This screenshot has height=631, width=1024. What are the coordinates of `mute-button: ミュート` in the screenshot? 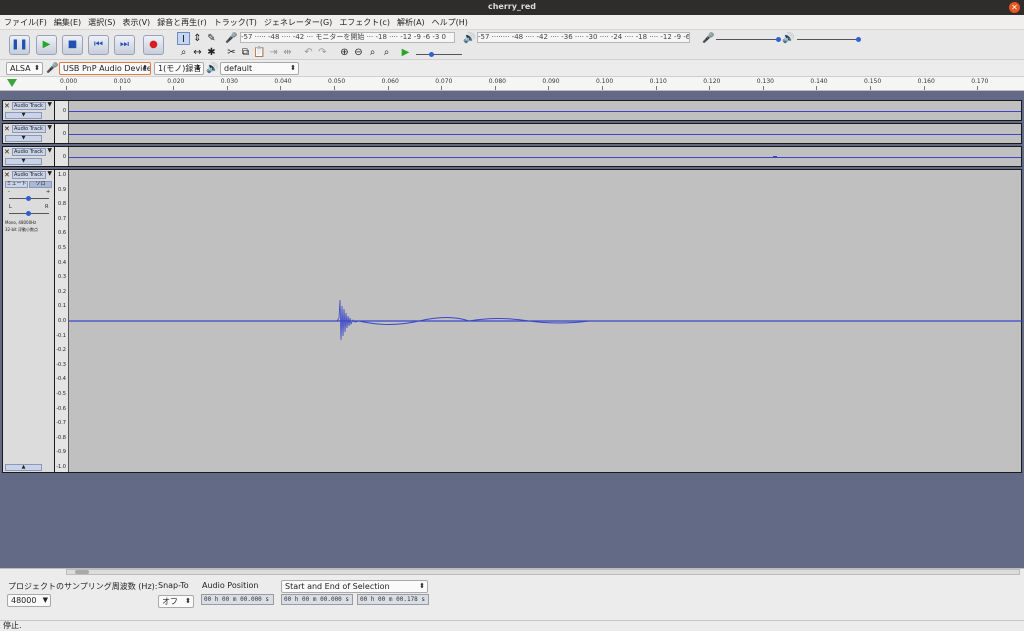 It's located at (16, 184).